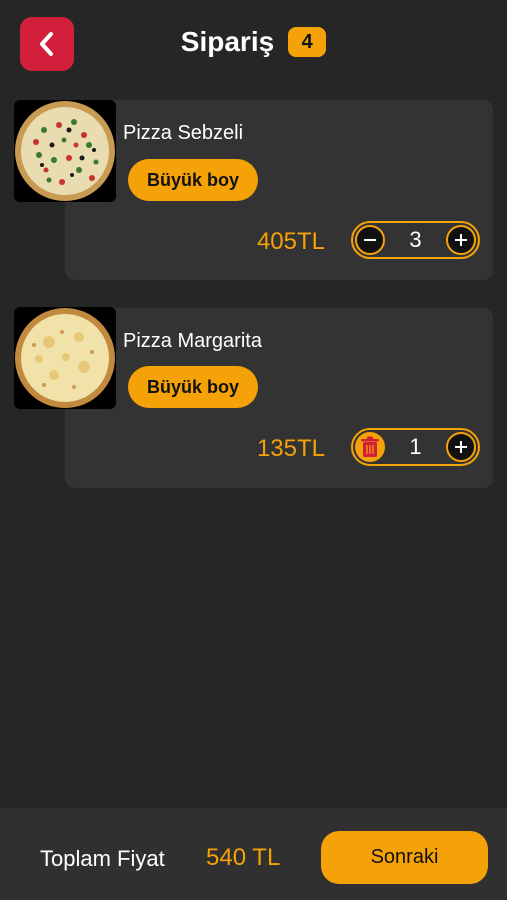  What do you see at coordinates (192, 341) in the screenshot?
I see `item-name: Pizza Margarita` at bounding box center [192, 341].